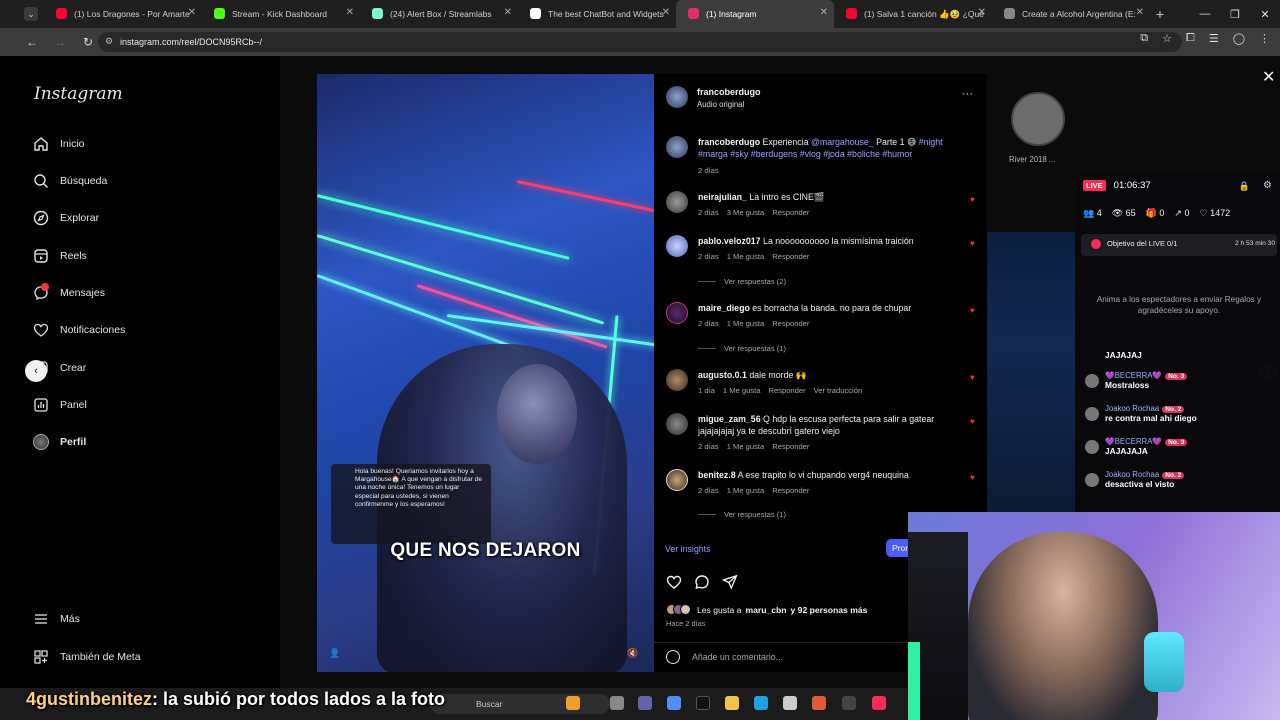 The image size is (1280, 720). What do you see at coordinates (722, 197) in the screenshot?
I see `comment-username: neirajulian_` at bounding box center [722, 197].